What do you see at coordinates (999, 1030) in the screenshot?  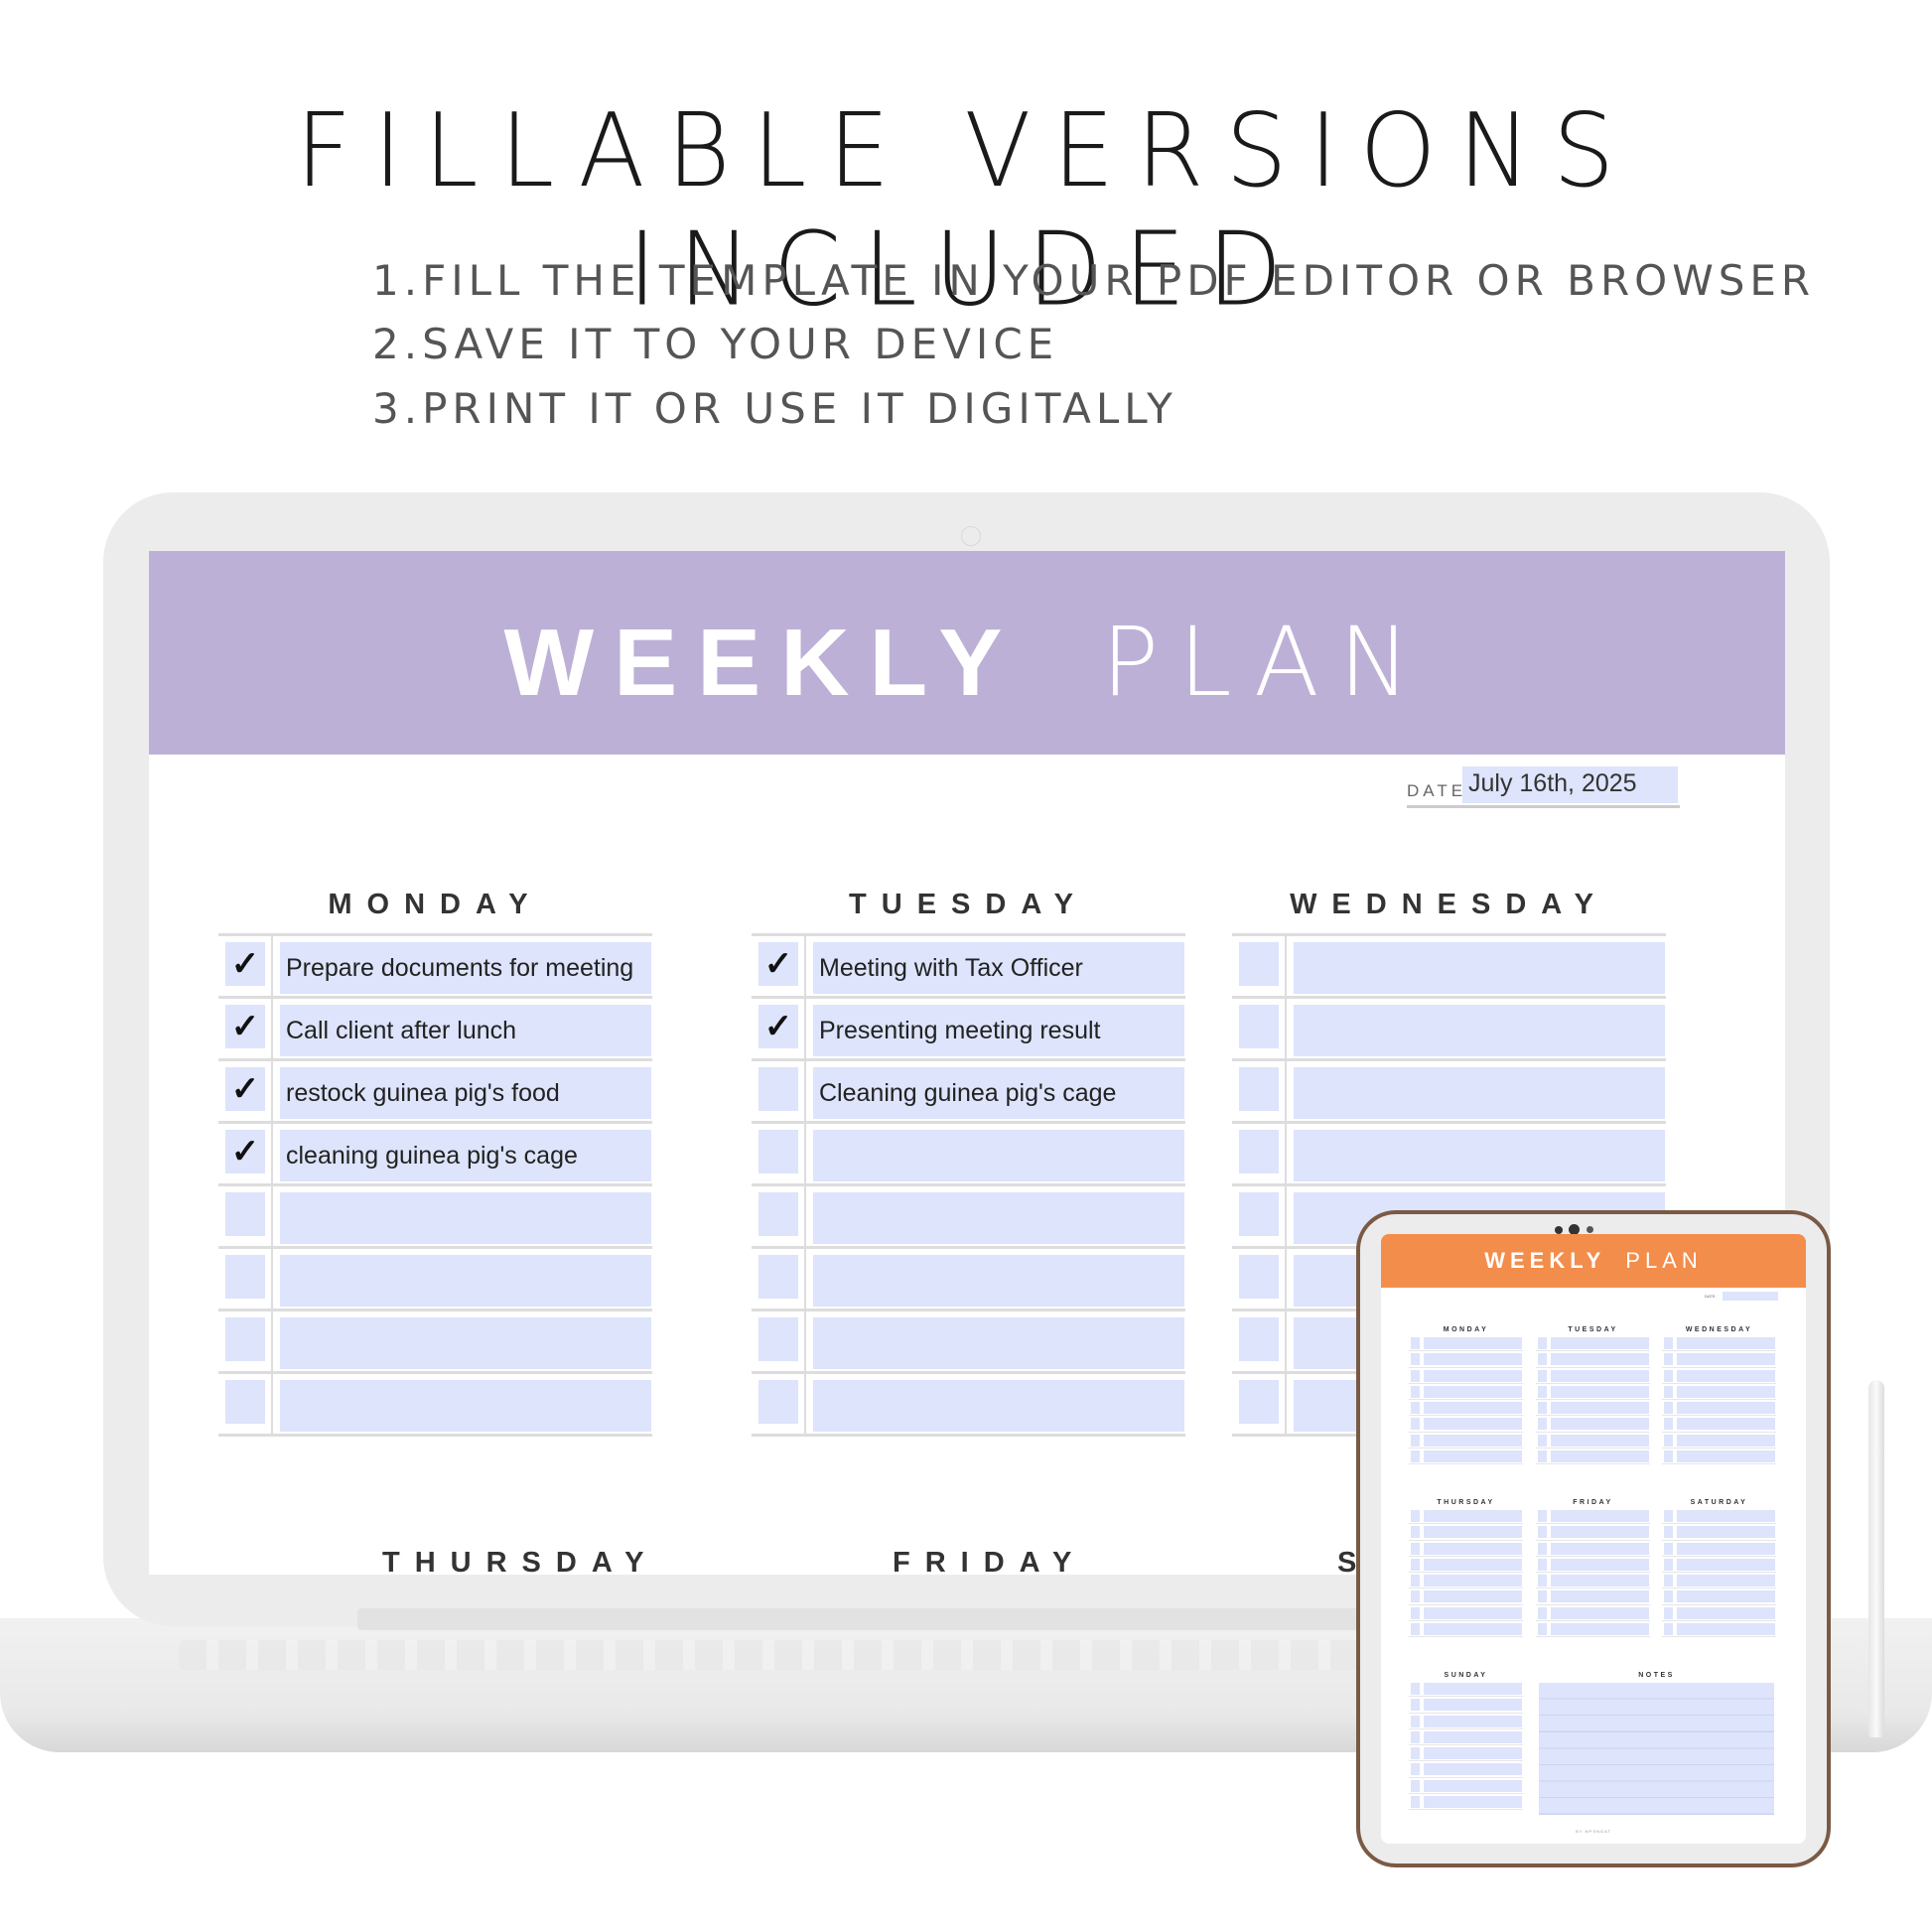 I see `task-field: Presenting meeting result` at bounding box center [999, 1030].